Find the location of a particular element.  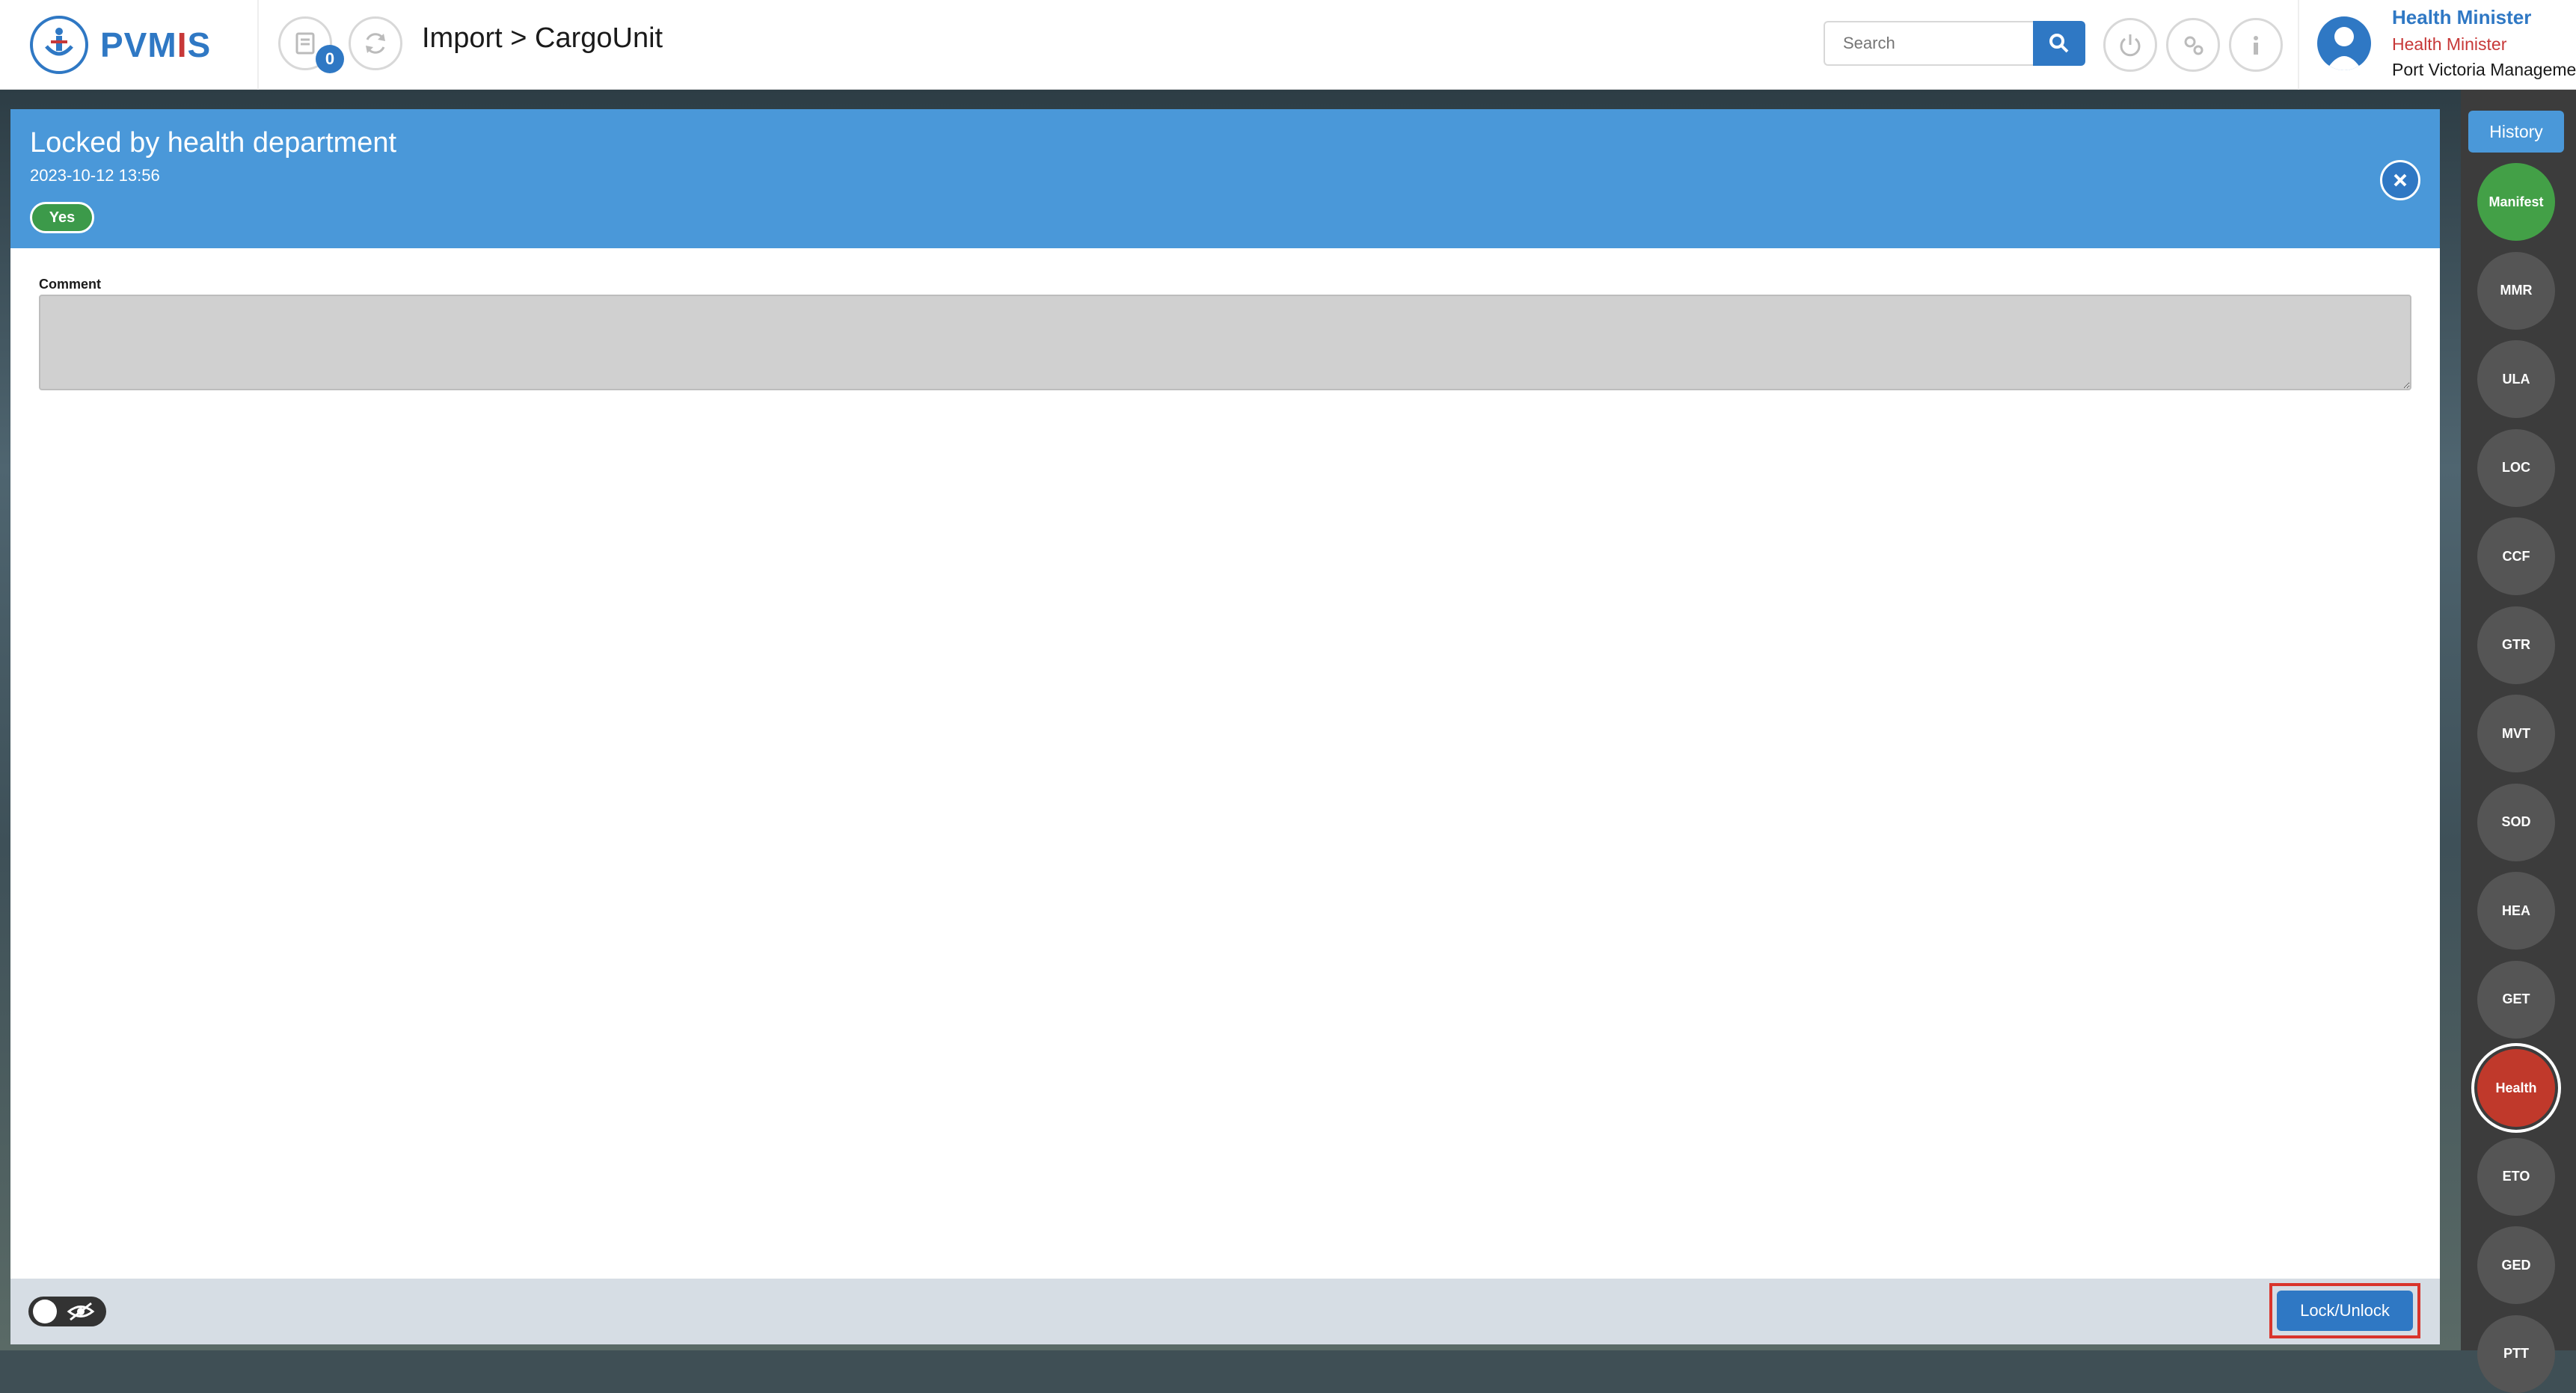

eye-off-icon is located at coordinates (81, 1311).